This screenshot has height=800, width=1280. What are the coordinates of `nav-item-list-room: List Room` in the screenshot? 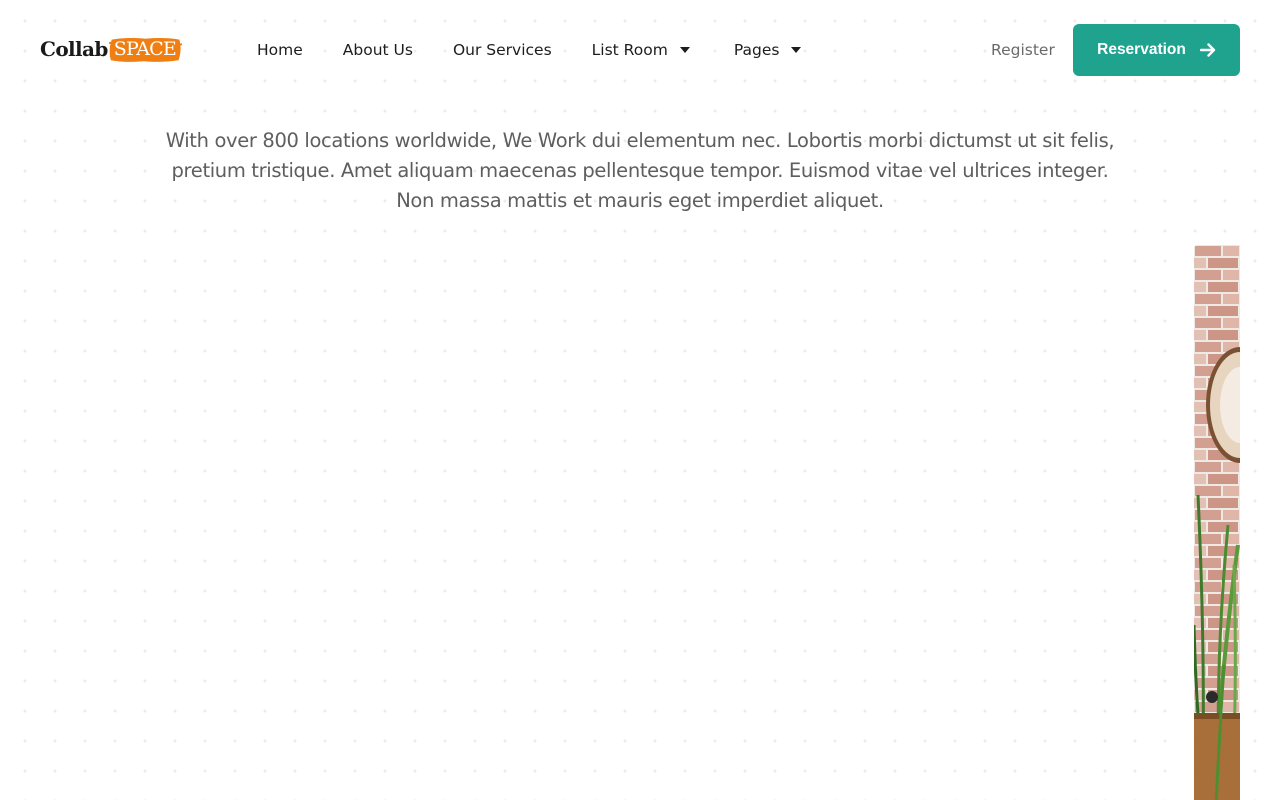 It's located at (641, 50).